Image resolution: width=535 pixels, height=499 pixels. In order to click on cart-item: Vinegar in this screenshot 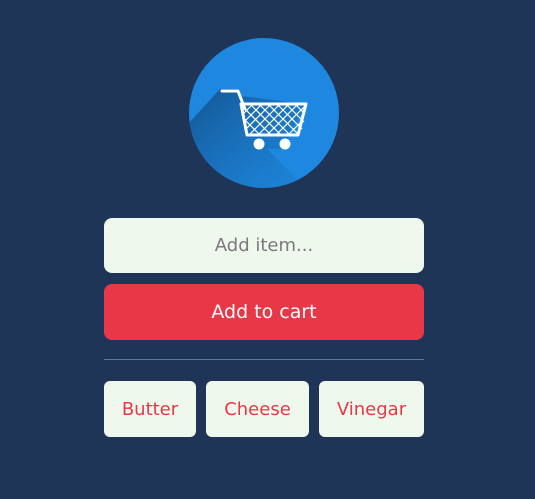, I will do `click(371, 409)`.